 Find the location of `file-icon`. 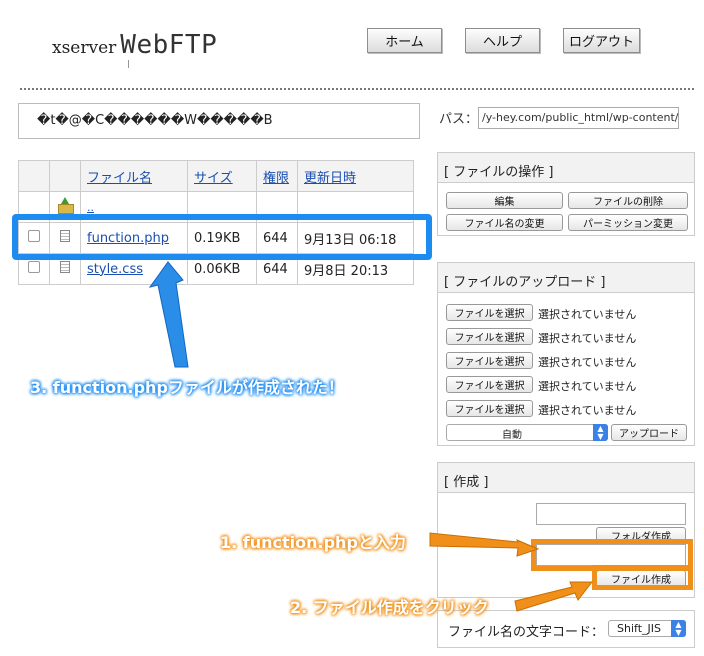

file-icon is located at coordinates (65, 267).